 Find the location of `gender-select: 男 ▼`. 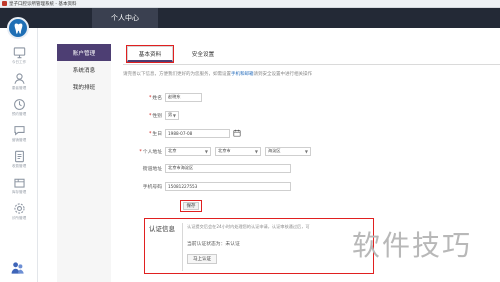

gender-select: 男 ▼ is located at coordinates (172, 115).